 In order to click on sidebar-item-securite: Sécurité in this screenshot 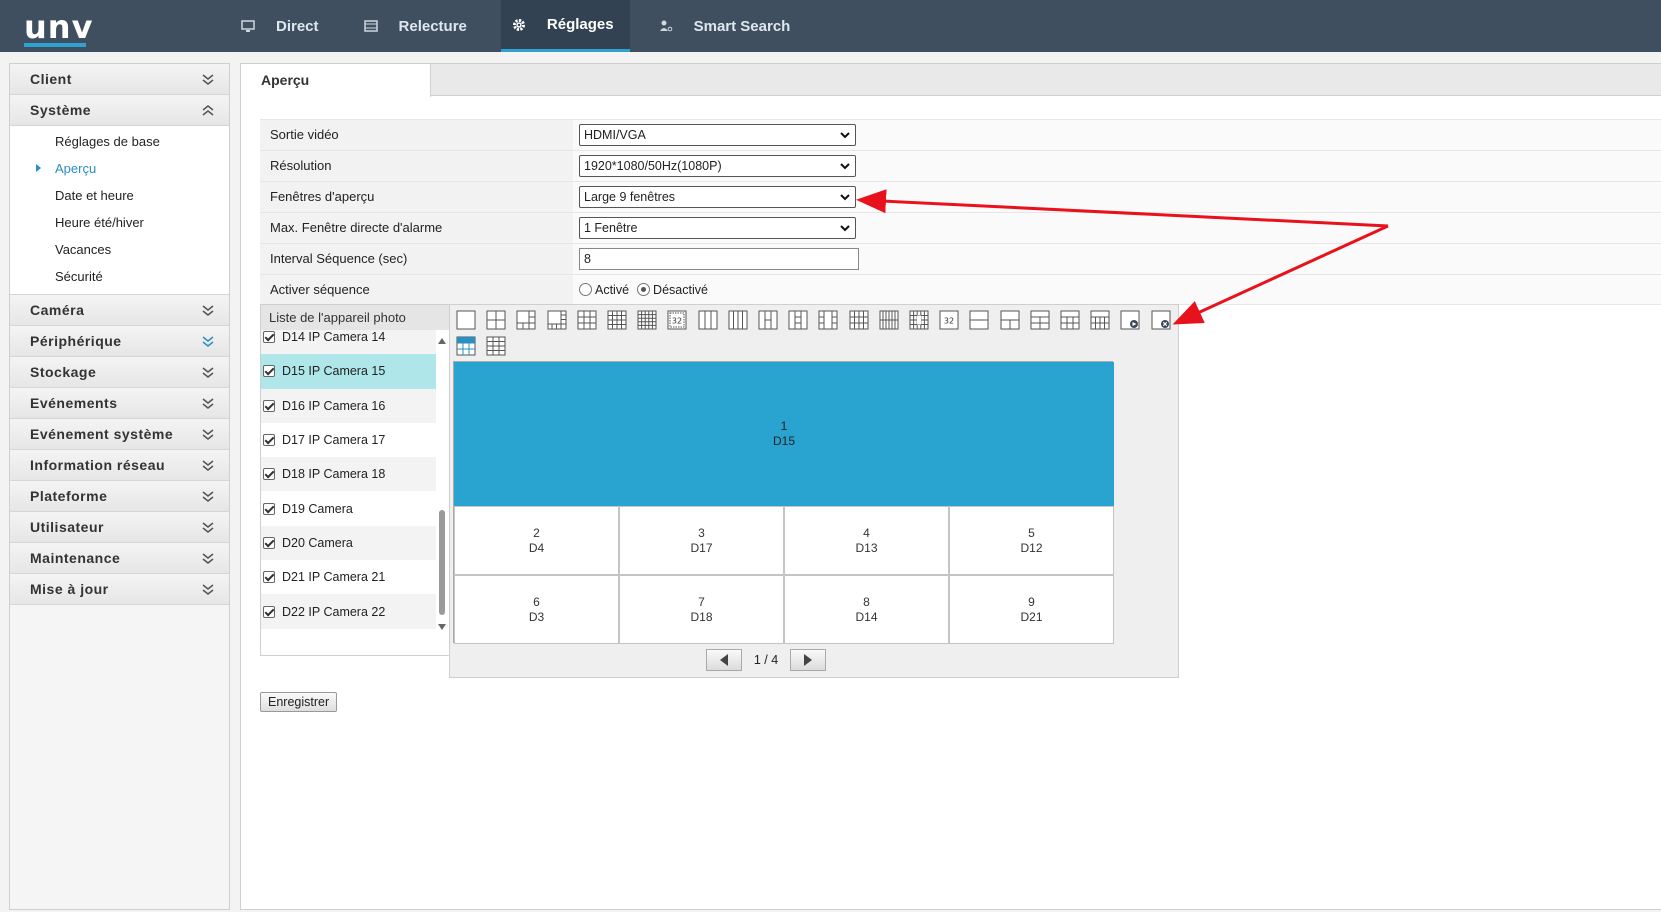, I will do `click(119, 276)`.